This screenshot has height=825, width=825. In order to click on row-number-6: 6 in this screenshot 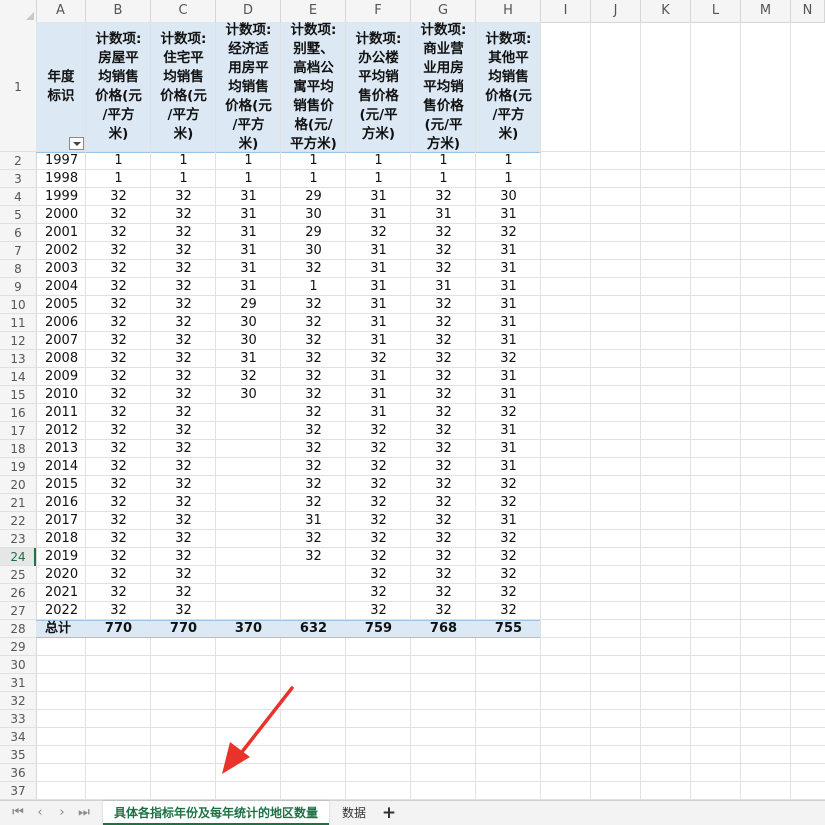, I will do `click(18, 233)`.